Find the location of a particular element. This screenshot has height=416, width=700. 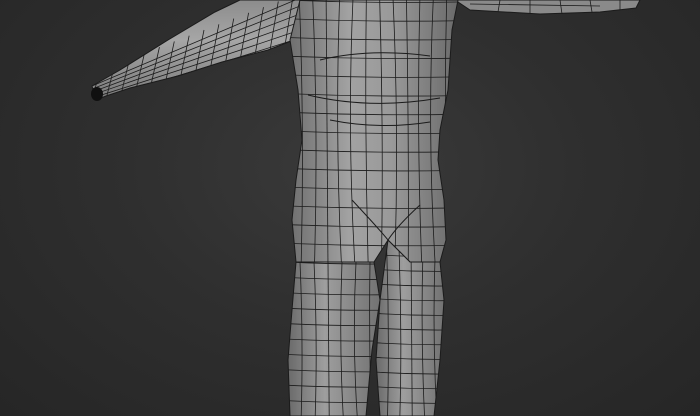

wrist-opening is located at coordinates (97, 94).